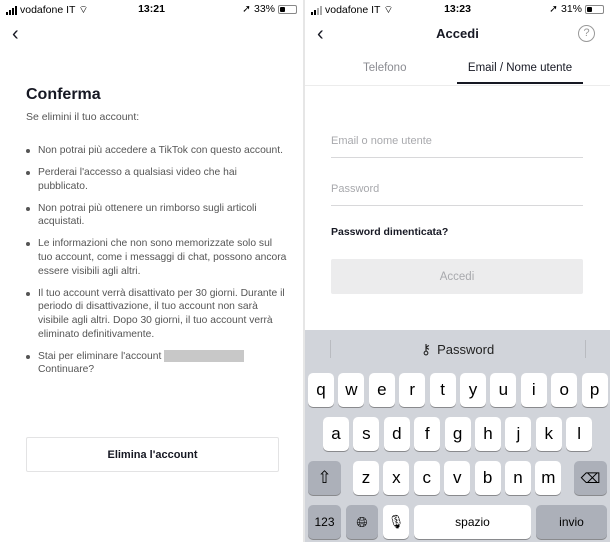 This screenshot has width=610, height=542. What do you see at coordinates (427, 434) in the screenshot?
I see `key-f: f` at bounding box center [427, 434].